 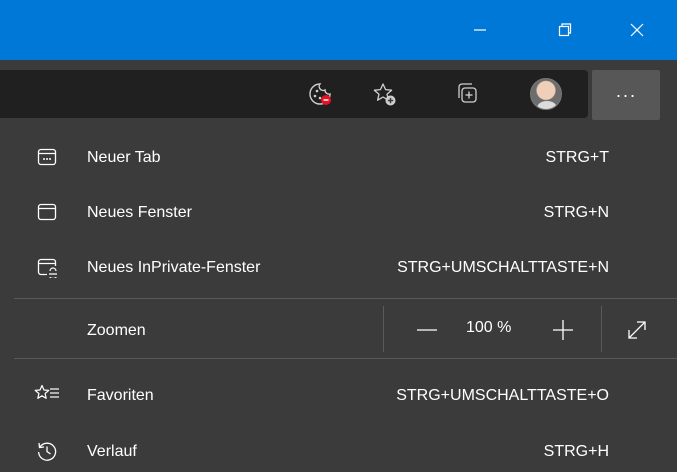 I want to click on collections-icon, so click(x=467, y=93).